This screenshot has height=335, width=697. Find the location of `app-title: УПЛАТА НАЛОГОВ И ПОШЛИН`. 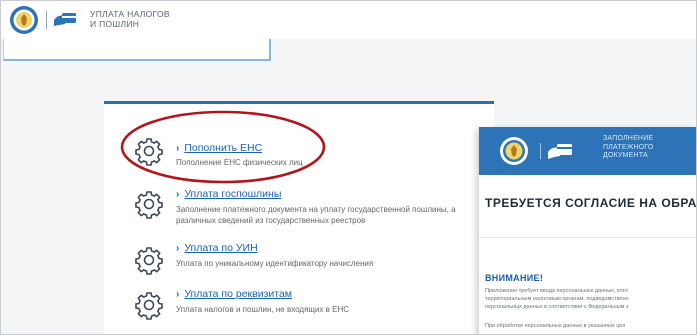

app-title: УПЛАТА НАЛОГОВ И ПОШЛИН is located at coordinates (130, 19).